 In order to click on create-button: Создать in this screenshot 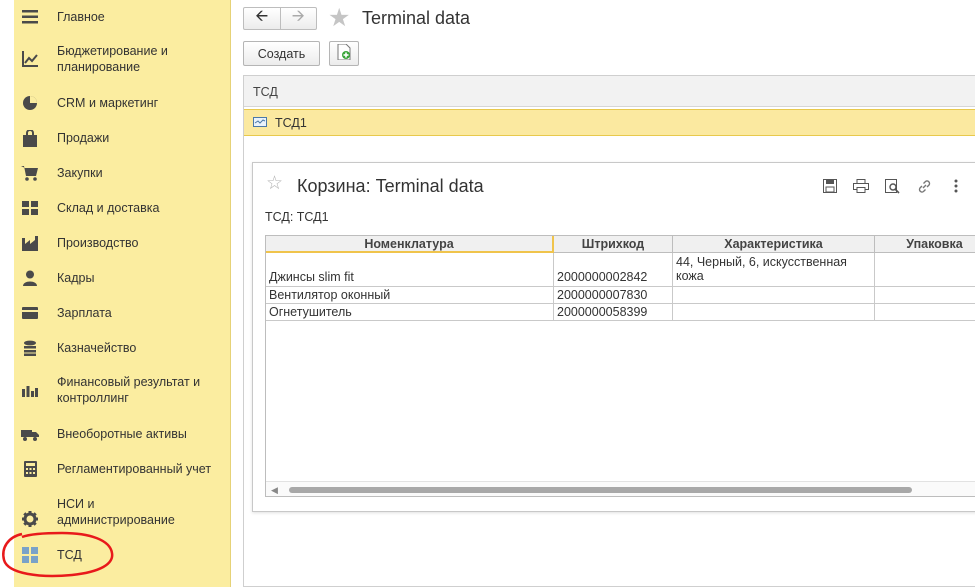, I will do `click(281, 53)`.